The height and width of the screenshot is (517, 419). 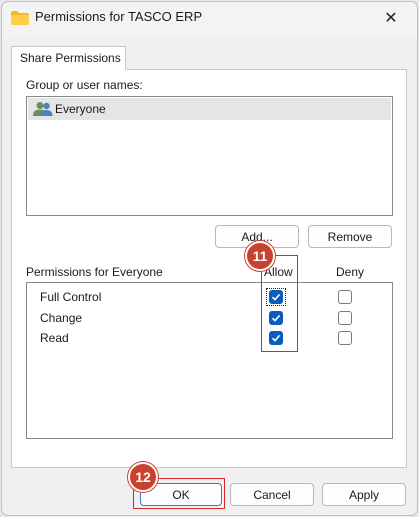 What do you see at coordinates (272, 494) in the screenshot?
I see `cancel-button: Cancel` at bounding box center [272, 494].